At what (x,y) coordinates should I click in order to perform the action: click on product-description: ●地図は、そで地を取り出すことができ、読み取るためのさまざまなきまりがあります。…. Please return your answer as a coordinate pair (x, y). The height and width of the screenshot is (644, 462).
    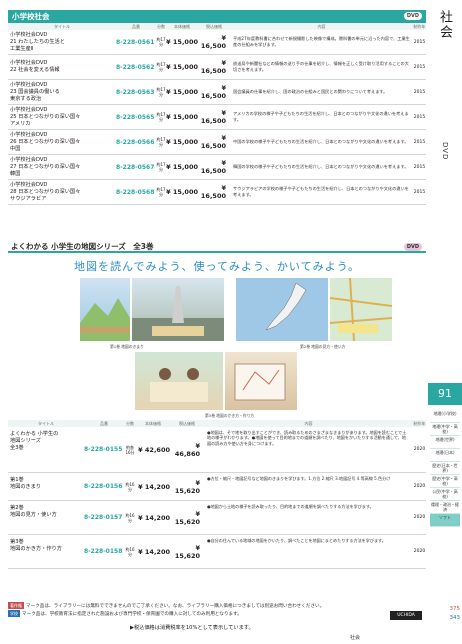
    Looking at the image, I should click on (307, 438).